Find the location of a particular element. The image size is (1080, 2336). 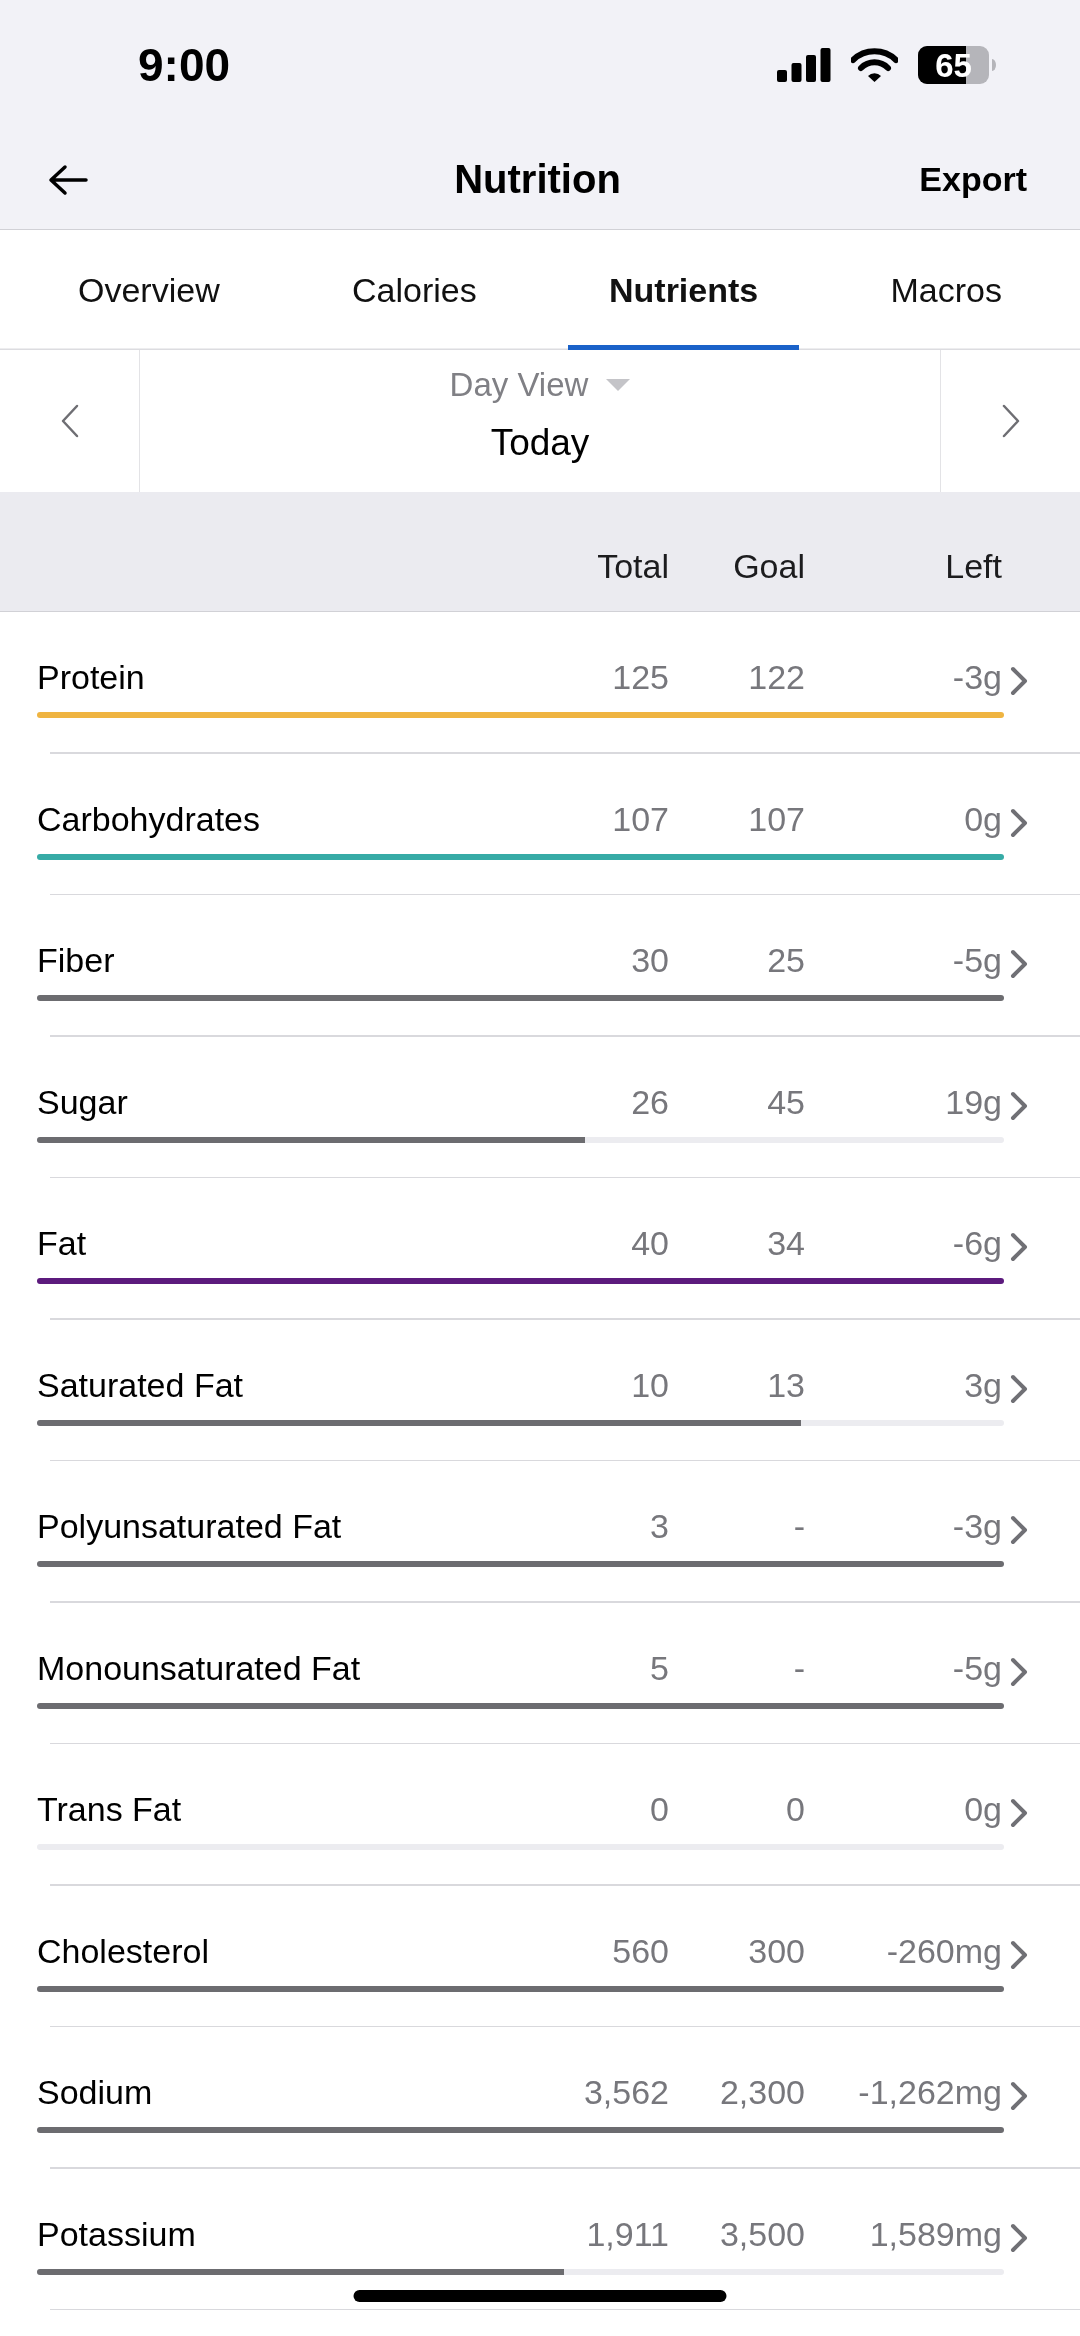

nutrient-row: Trans Fat 0 0 0g is located at coordinates (540, 1815).